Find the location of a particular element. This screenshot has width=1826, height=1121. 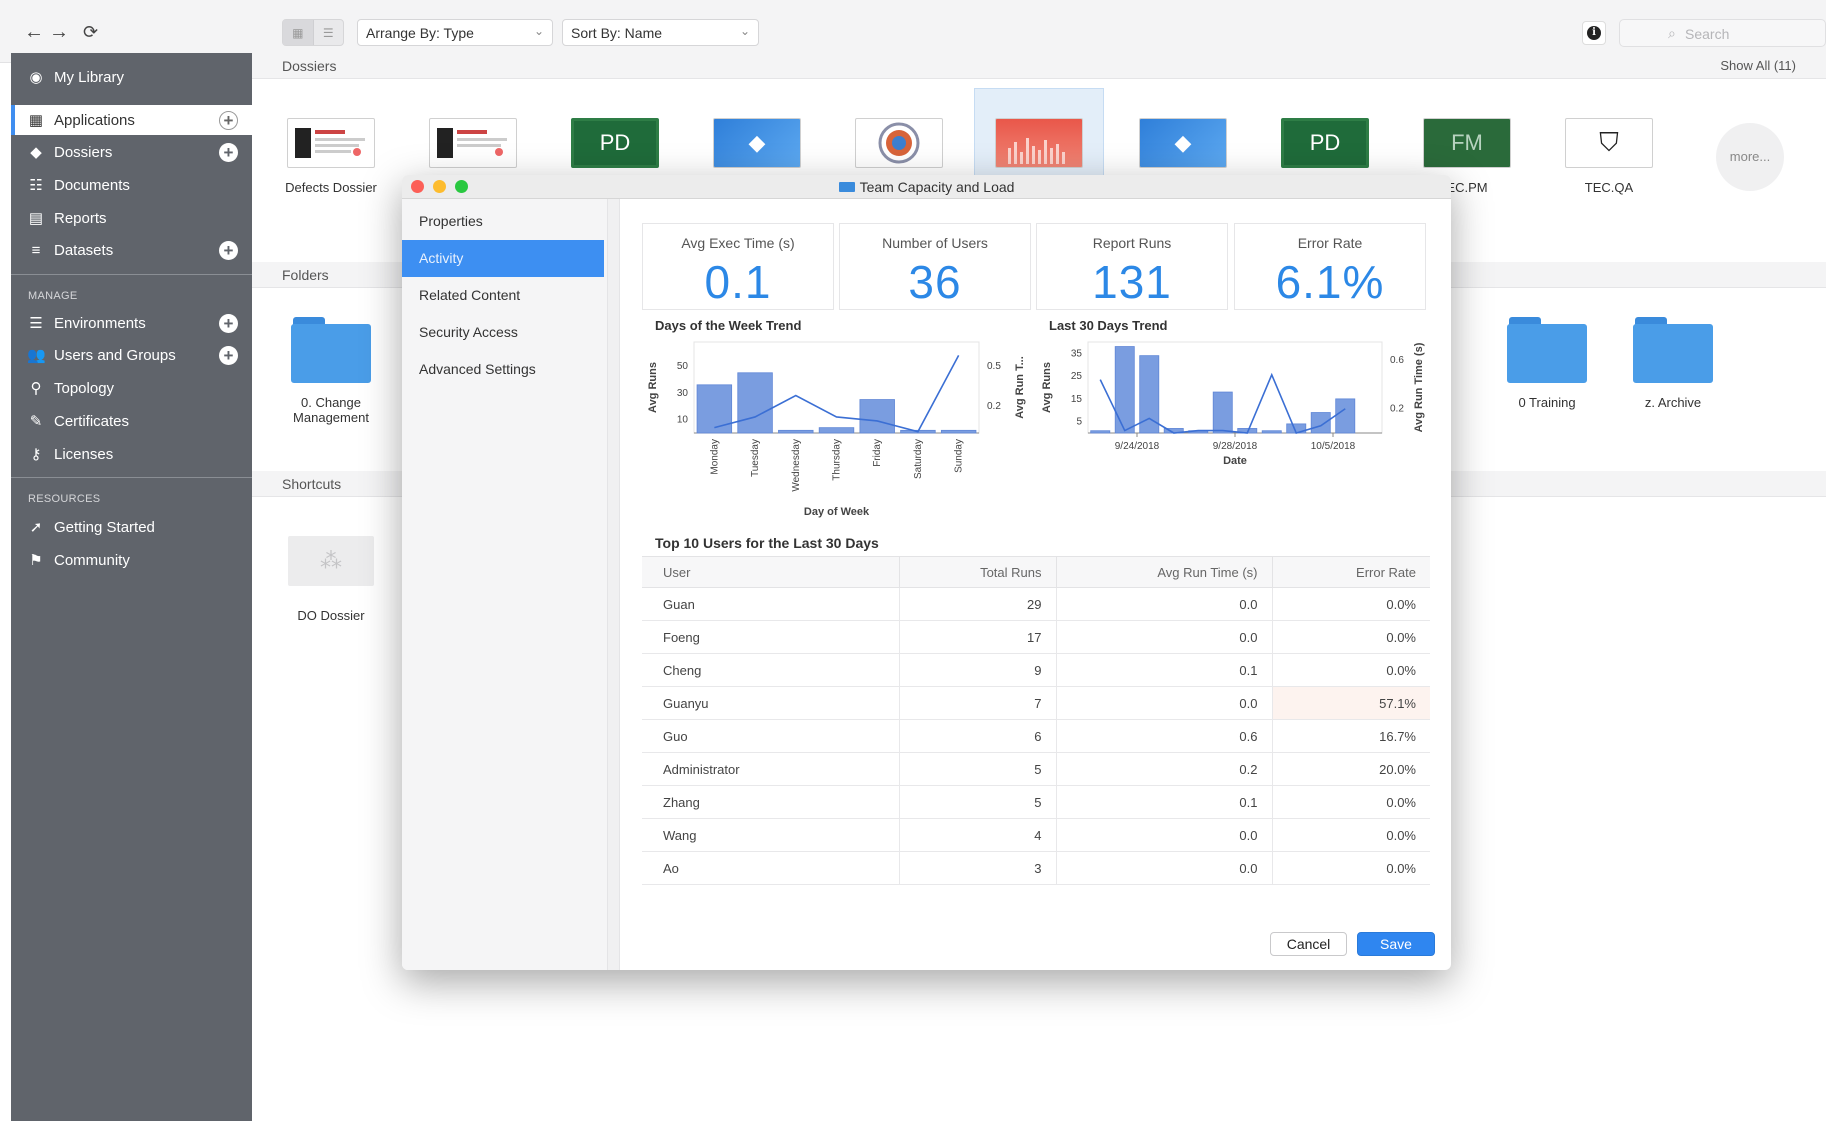

table-row: Ao 3 0.0 0.0% is located at coordinates (1036, 868).